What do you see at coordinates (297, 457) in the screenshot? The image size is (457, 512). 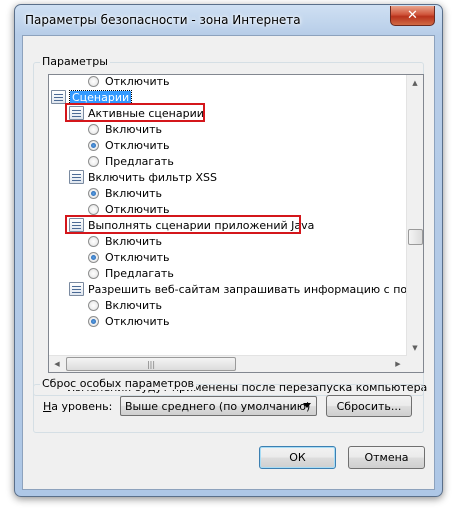 I see `ok-button: ОК` at bounding box center [297, 457].